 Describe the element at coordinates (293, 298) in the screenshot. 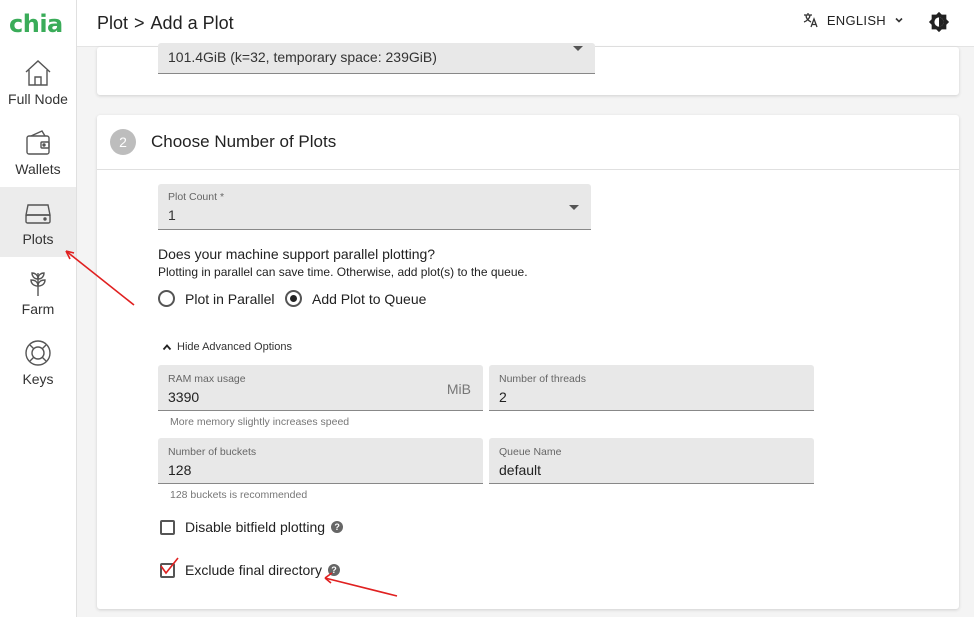

I see `radio-button-checked` at that location.